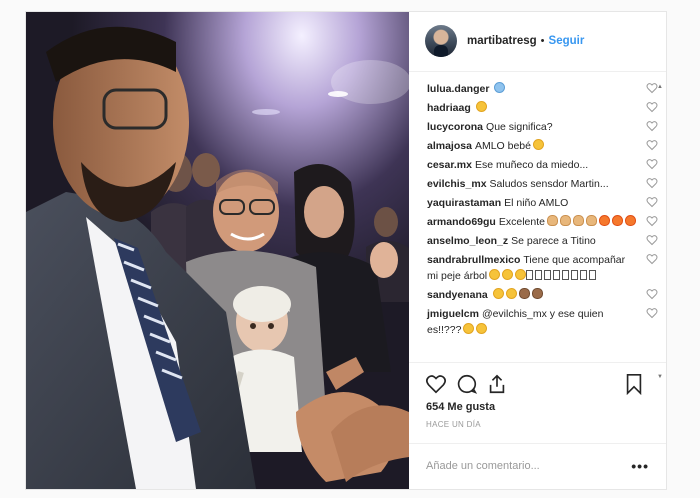 The height and width of the screenshot is (498, 700). I want to click on comment-text: AMLO bebé, so click(502, 145).